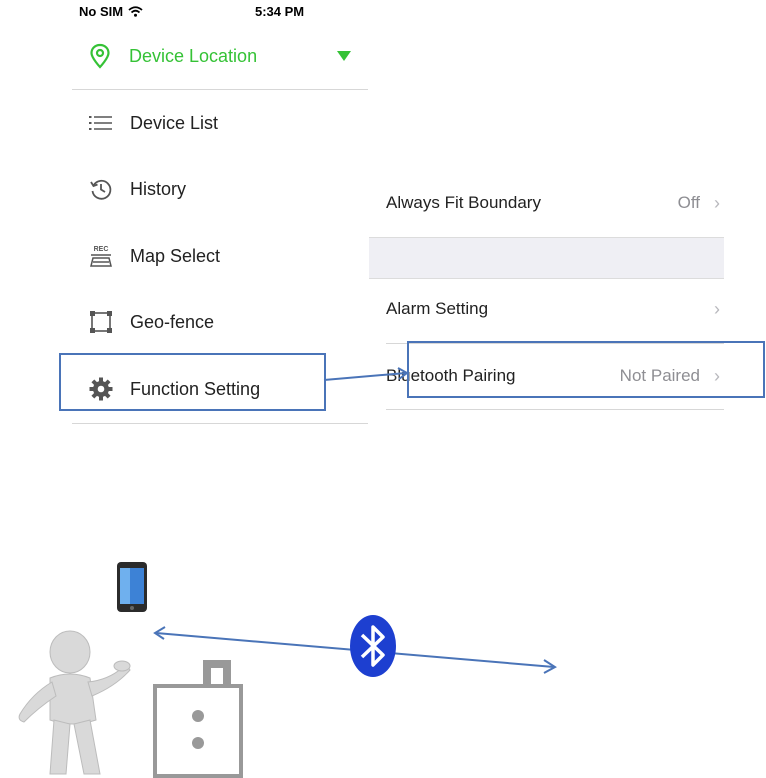 This screenshot has height=778, width=766. I want to click on dropdown-triangle-icon, so click(344, 56).